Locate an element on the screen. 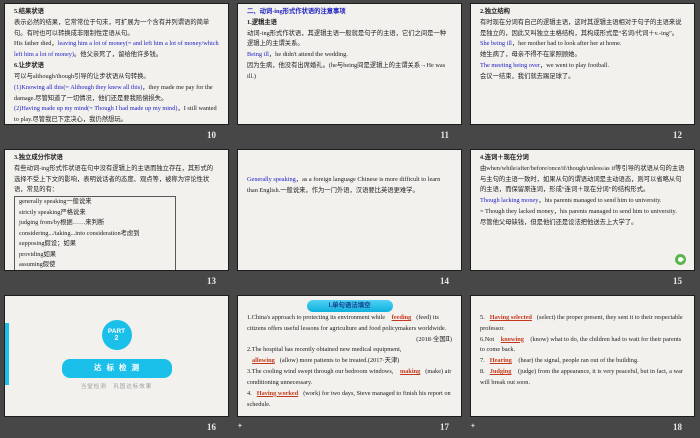 Image resolution: width=700 pixels, height=438 pixels. text-segment: 尽管他父母缺钱，但是他们还是设法把他送去上大学了。 is located at coordinates (559, 222).